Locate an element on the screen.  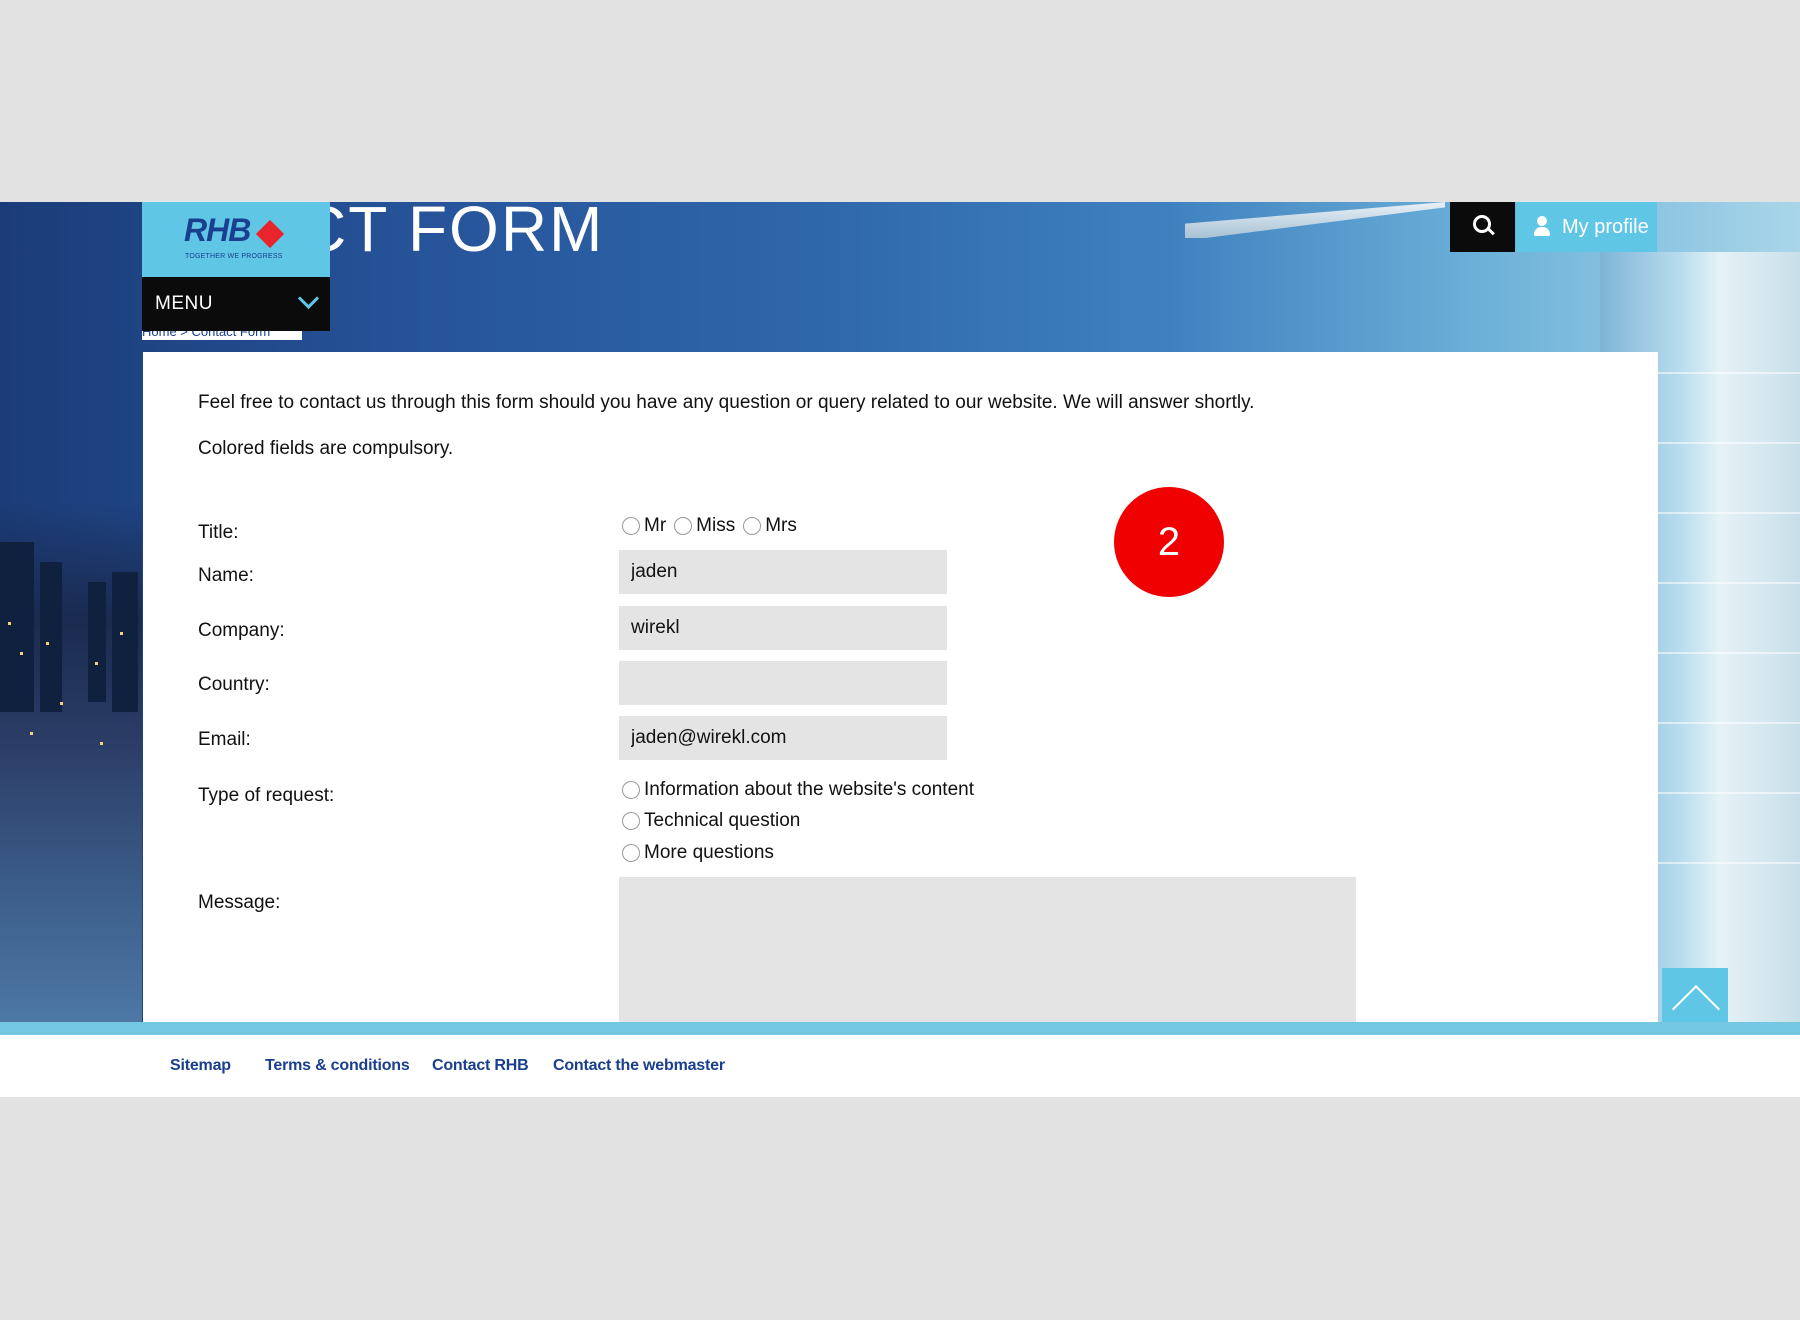
search-button is located at coordinates (1482, 227).